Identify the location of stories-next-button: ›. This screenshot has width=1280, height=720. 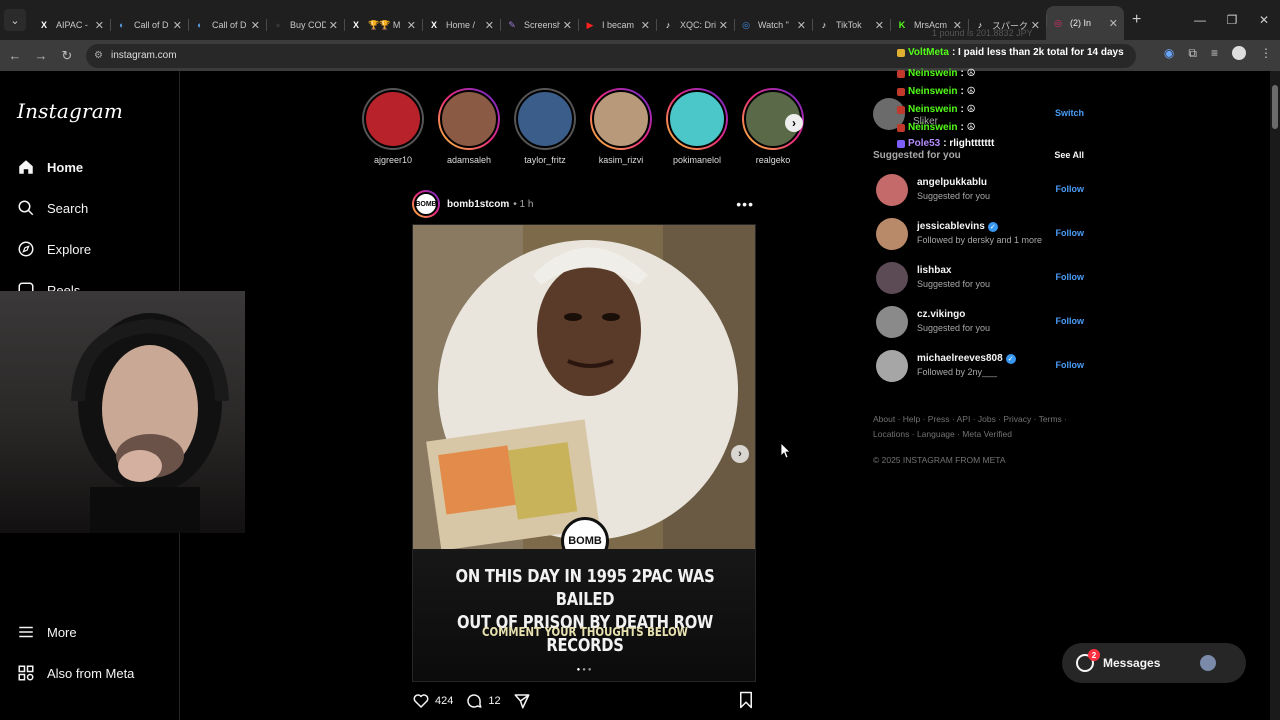
(794, 123).